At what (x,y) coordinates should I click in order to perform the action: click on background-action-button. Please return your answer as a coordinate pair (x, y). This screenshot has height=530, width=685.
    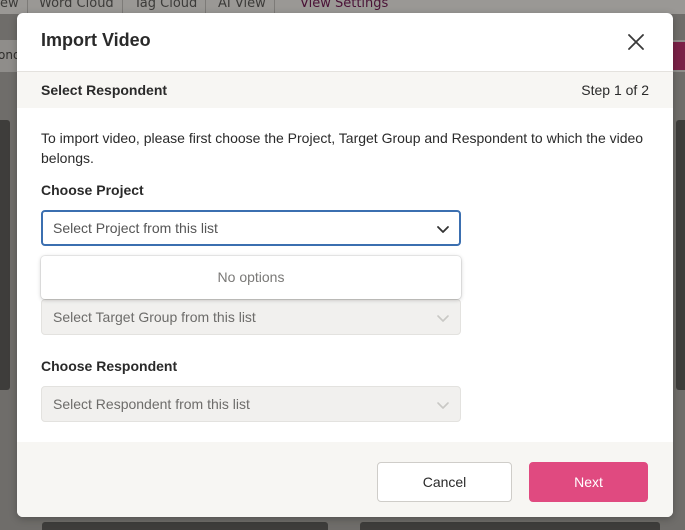
    Looking at the image, I should click on (678, 56).